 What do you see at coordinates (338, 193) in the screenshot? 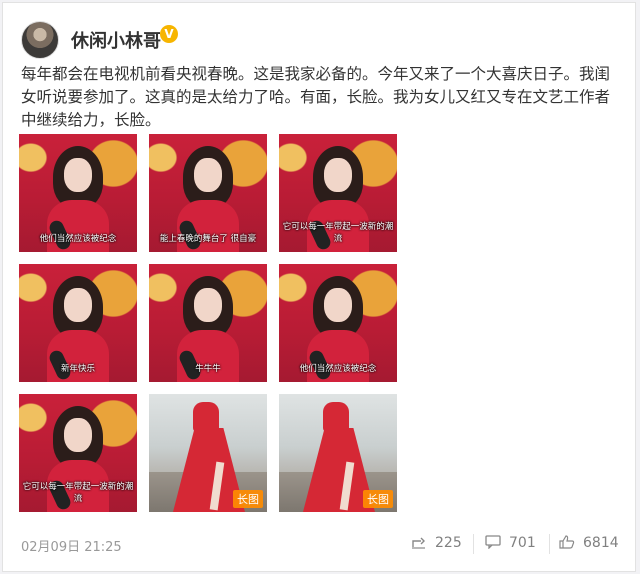
I see `post-image-3: 它可以每一年带起一波新的潮流` at bounding box center [338, 193].